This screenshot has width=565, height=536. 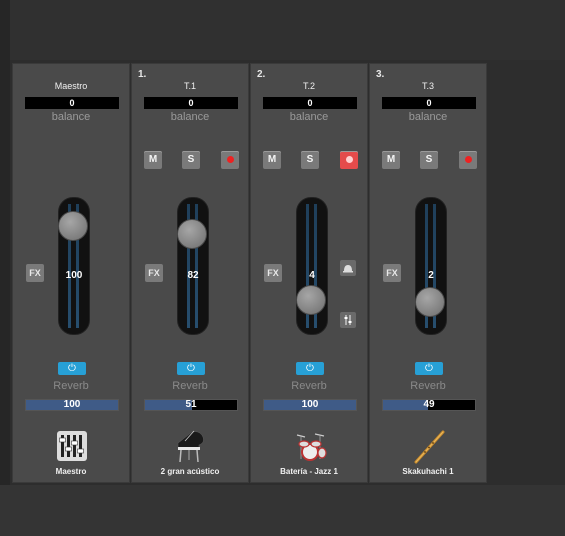 I want to click on track-number: 3., so click(x=380, y=74).